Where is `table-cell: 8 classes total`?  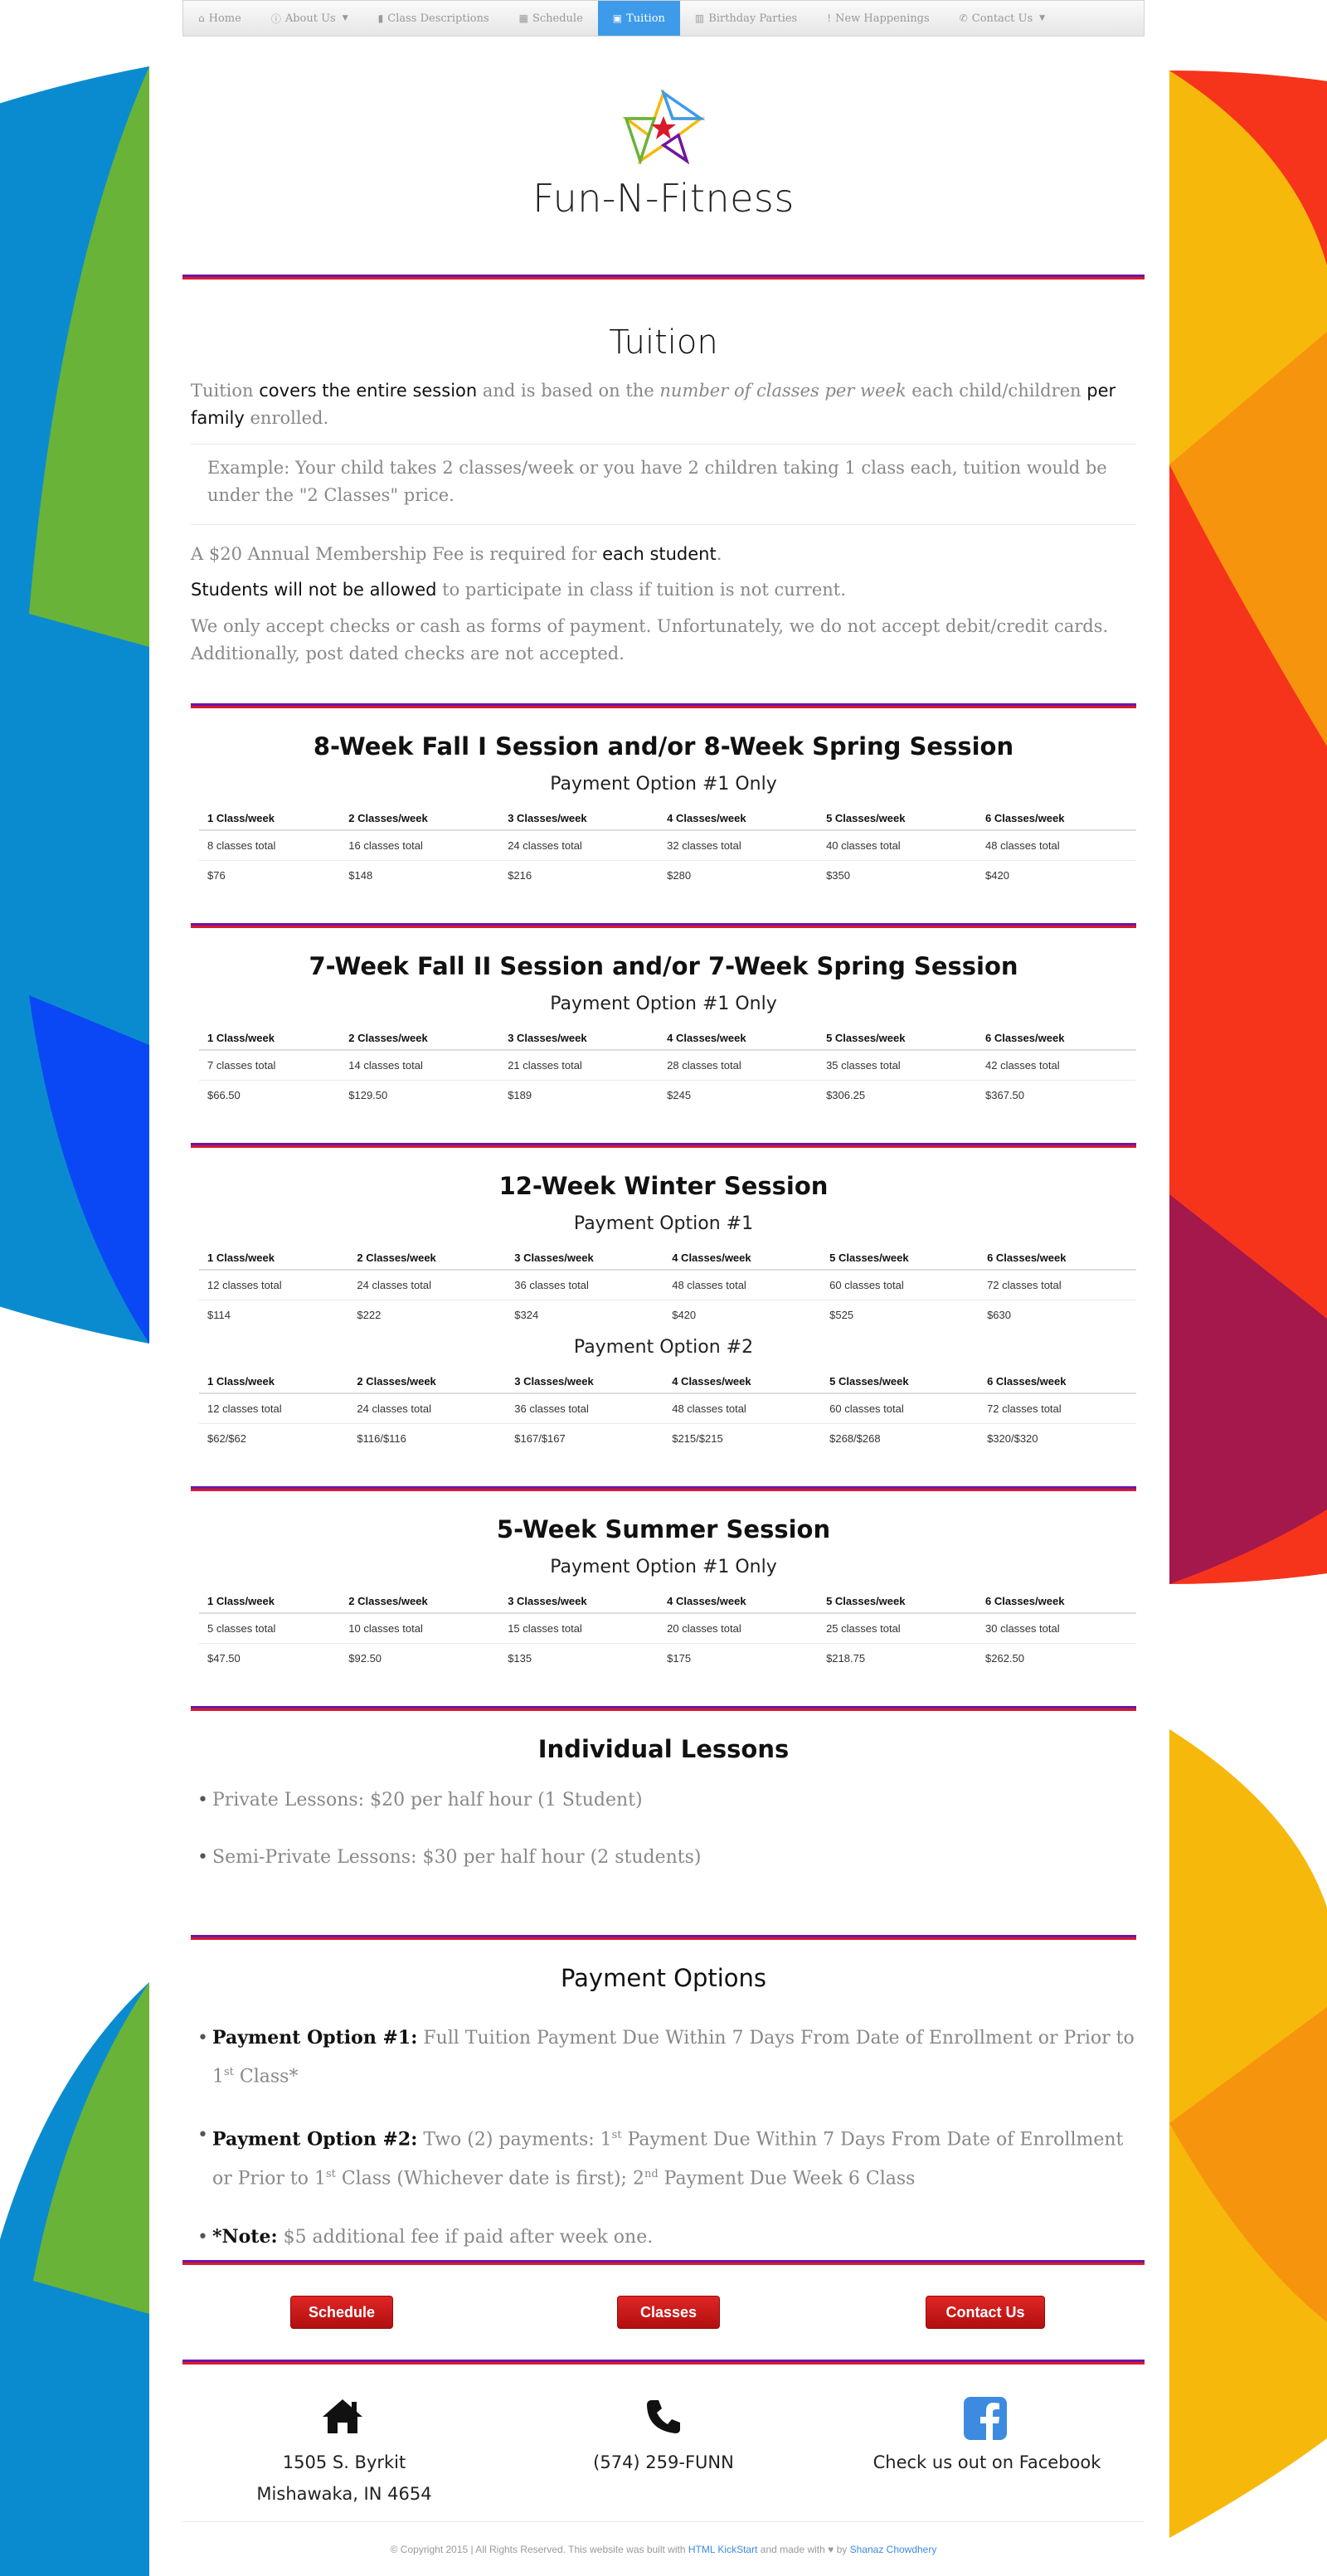 table-cell: 8 classes total is located at coordinates (270, 846).